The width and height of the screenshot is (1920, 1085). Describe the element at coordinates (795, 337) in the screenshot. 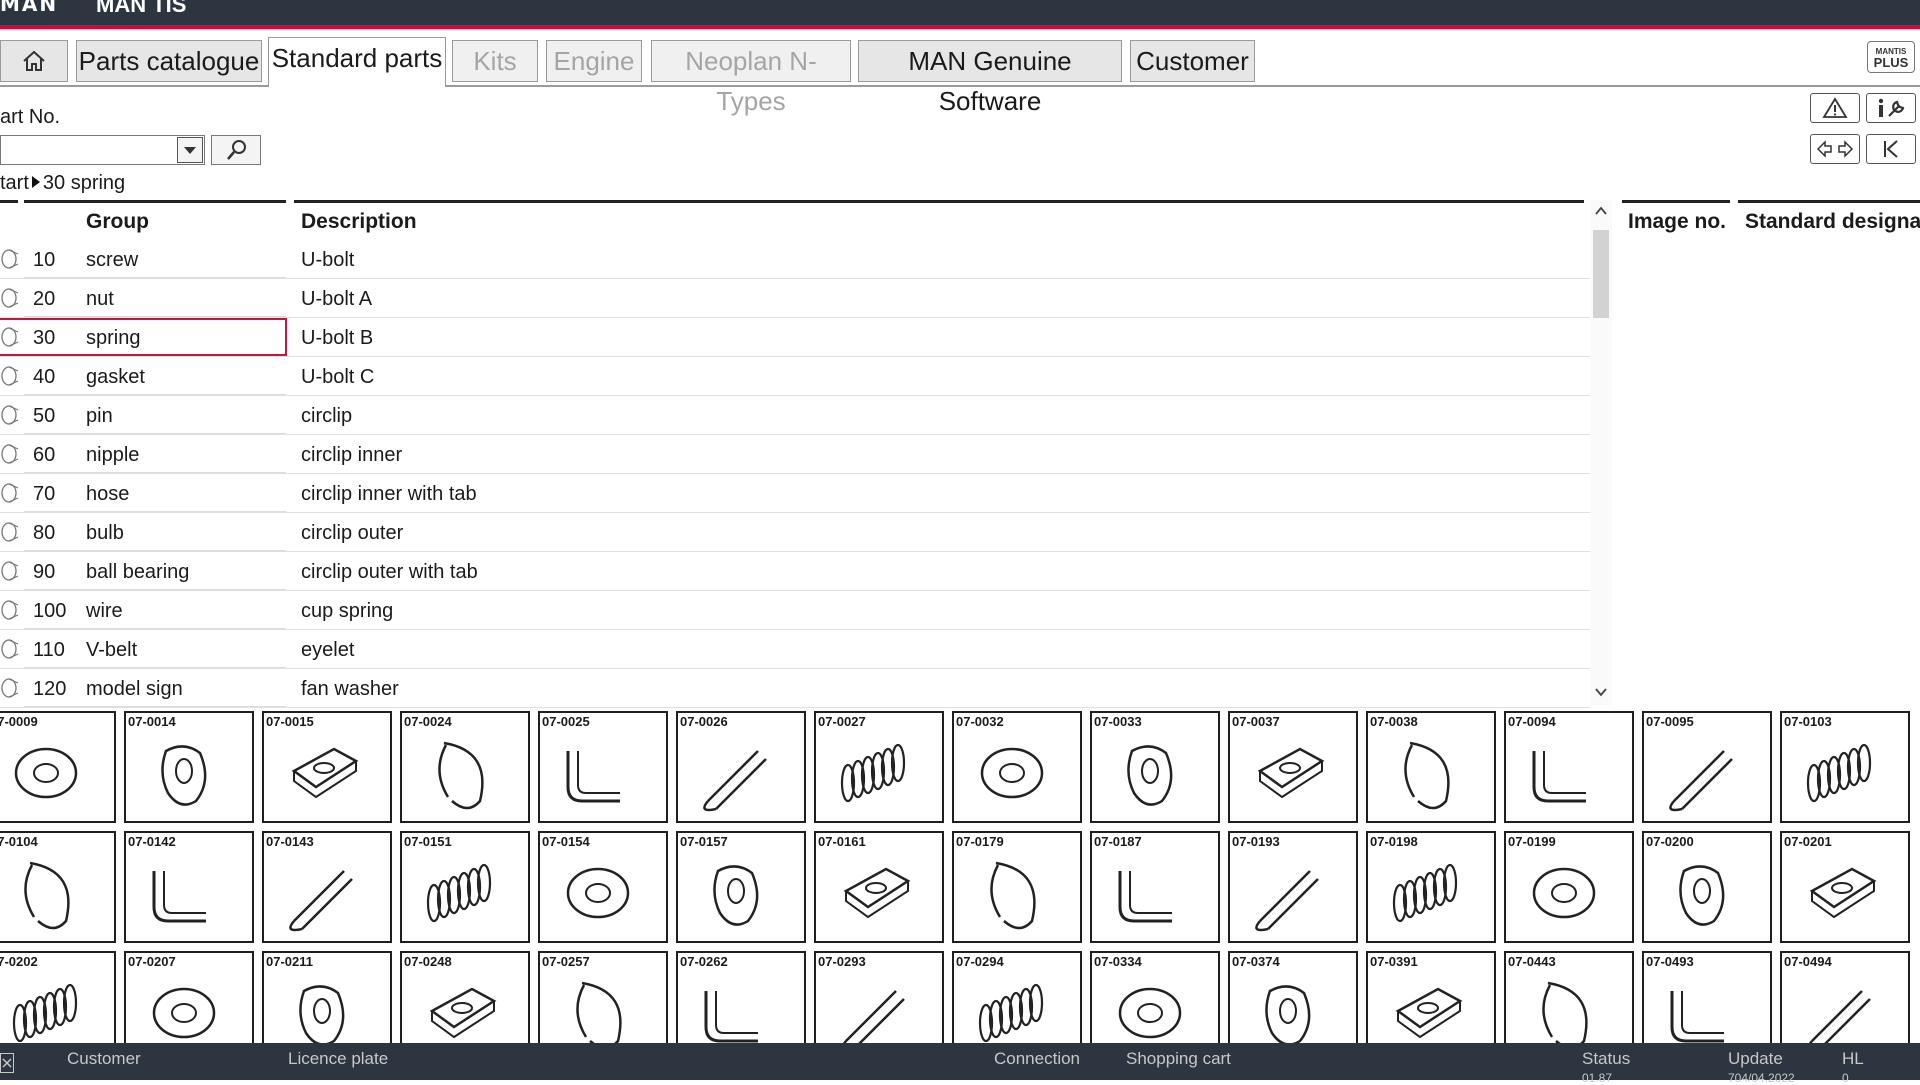

I see `list-row: 30 spring U-bolt B` at that location.